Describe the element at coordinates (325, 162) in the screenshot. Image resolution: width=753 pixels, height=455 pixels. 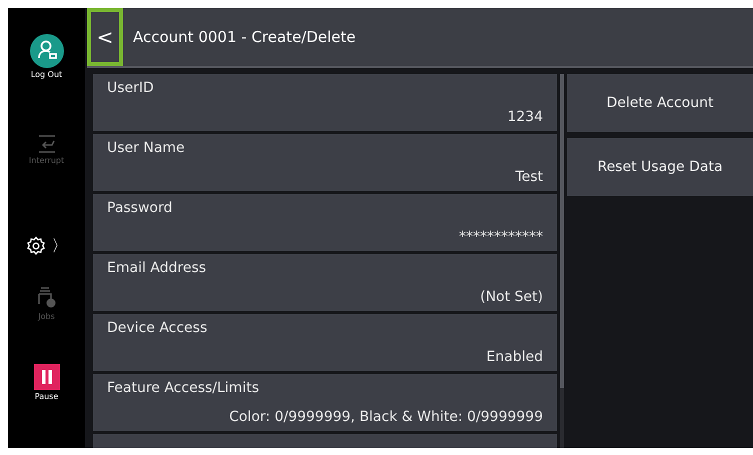
I see `setting-row: User Name Test` at that location.